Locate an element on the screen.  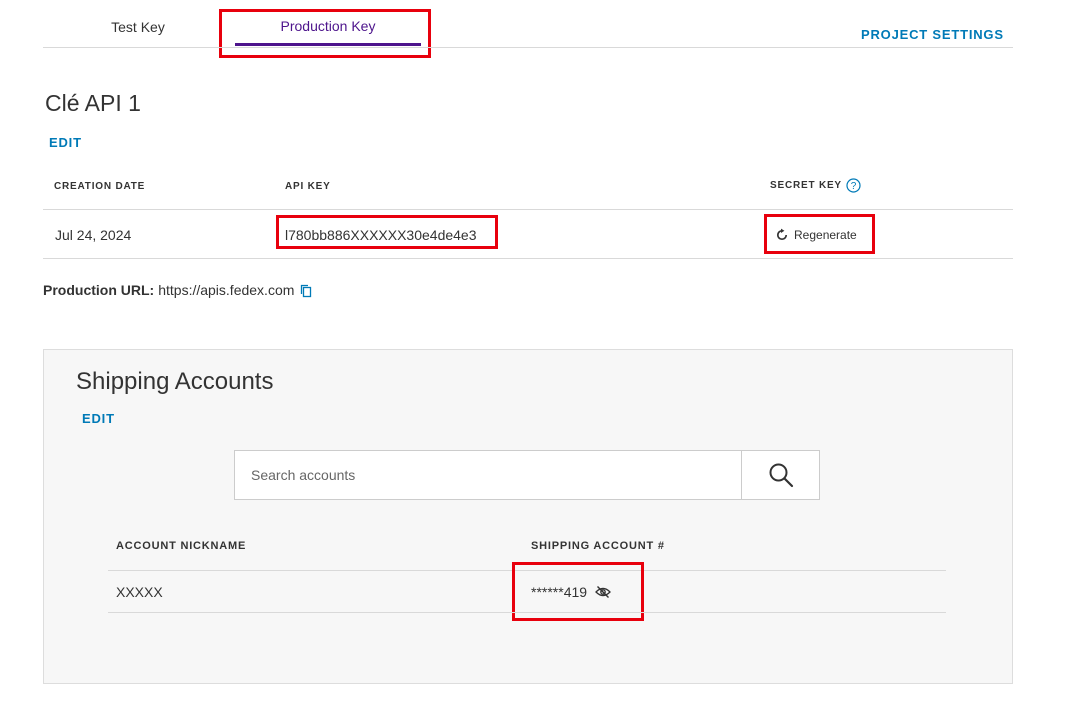
key-table-bottom-divider is located at coordinates (528, 258).